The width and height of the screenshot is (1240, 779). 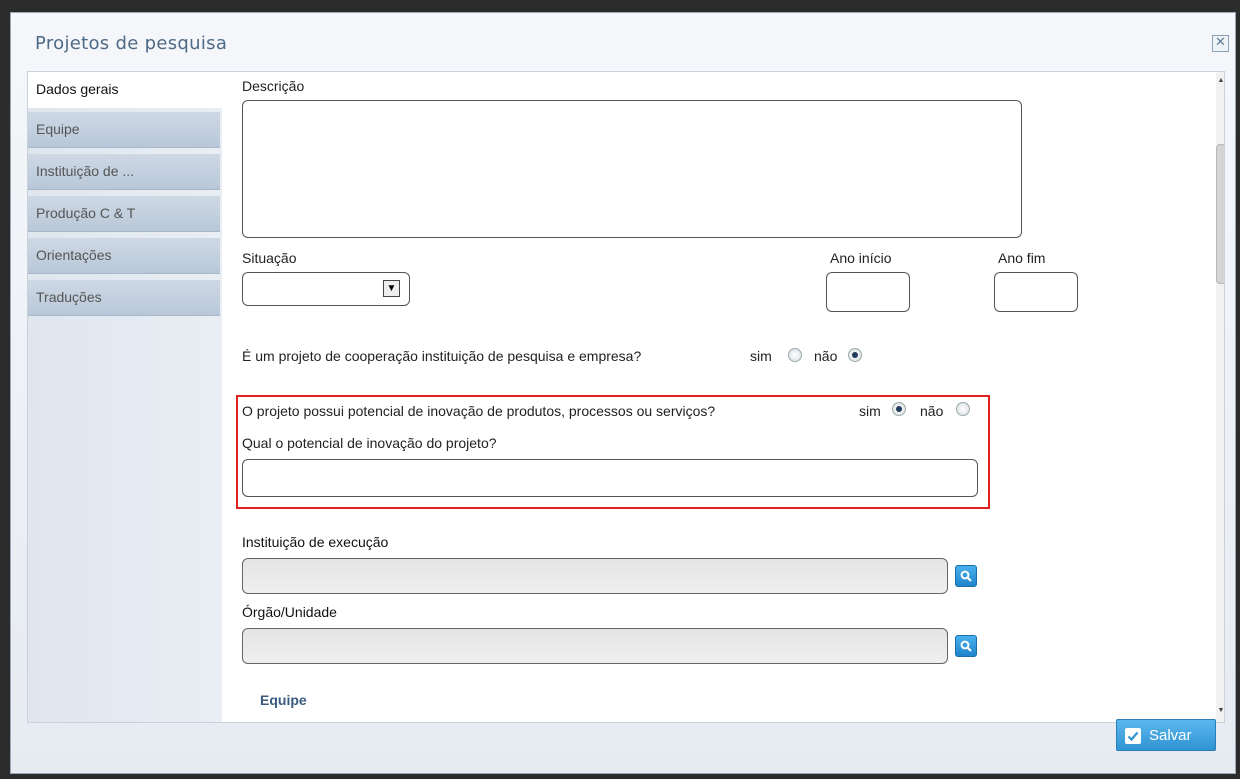 What do you see at coordinates (269, 258) in the screenshot?
I see `situacao-label: Situação` at bounding box center [269, 258].